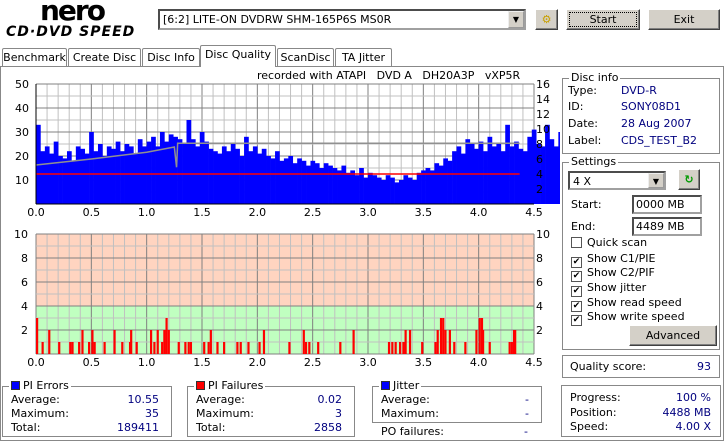 The width and height of the screenshot is (724, 441). I want to click on pif-total-label: Total:, so click(211, 427).